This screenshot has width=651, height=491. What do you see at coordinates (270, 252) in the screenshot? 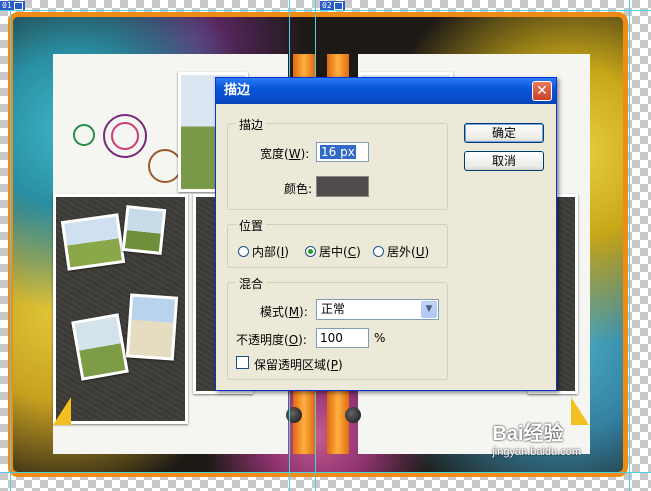
I see `radio-inside-label: 内部(I)` at bounding box center [270, 252].